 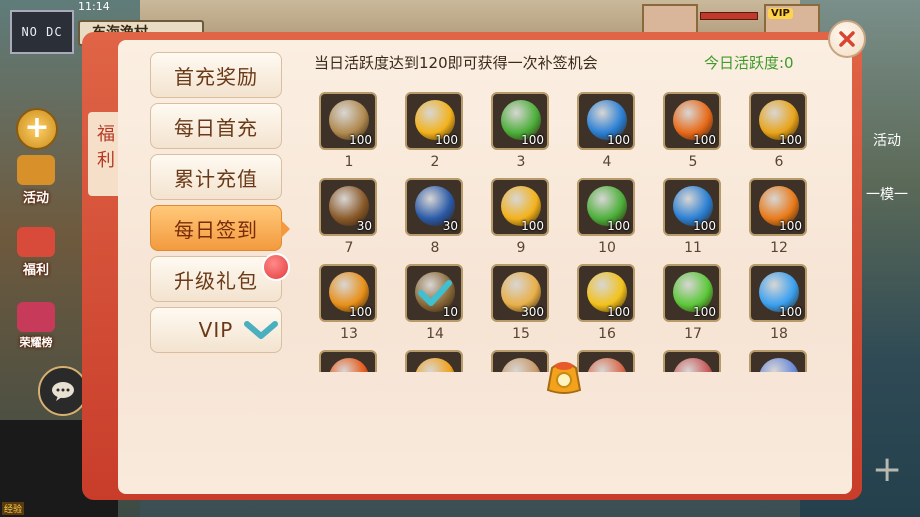 What do you see at coordinates (285, 229) in the screenshot?
I see `active-arrow-icon` at bounding box center [285, 229].